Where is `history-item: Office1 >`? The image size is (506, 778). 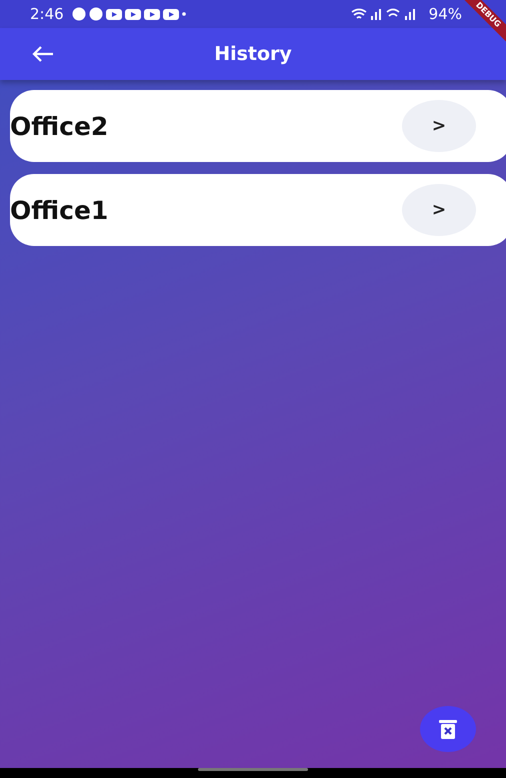
history-item: Office1 > is located at coordinates (258, 210).